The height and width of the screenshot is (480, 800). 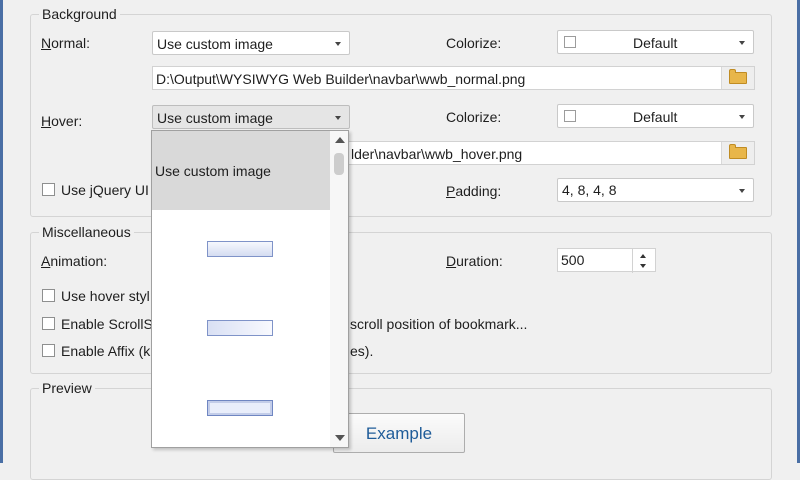 I want to click on hover-image-path-value: lder\navbar\wwb_hover.png, so click(x=437, y=154).